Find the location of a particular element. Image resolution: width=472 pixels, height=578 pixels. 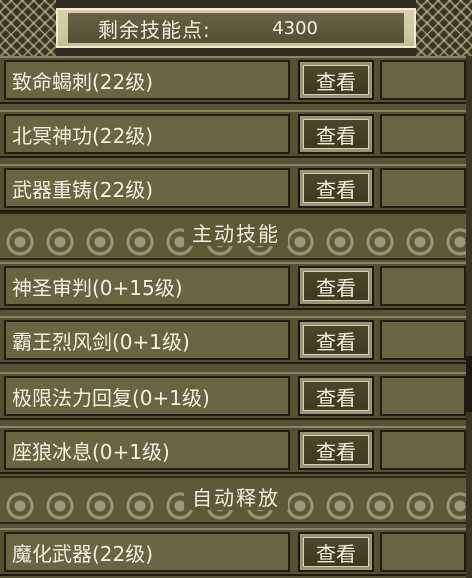

scrollbar is located at coordinates (469, 317).